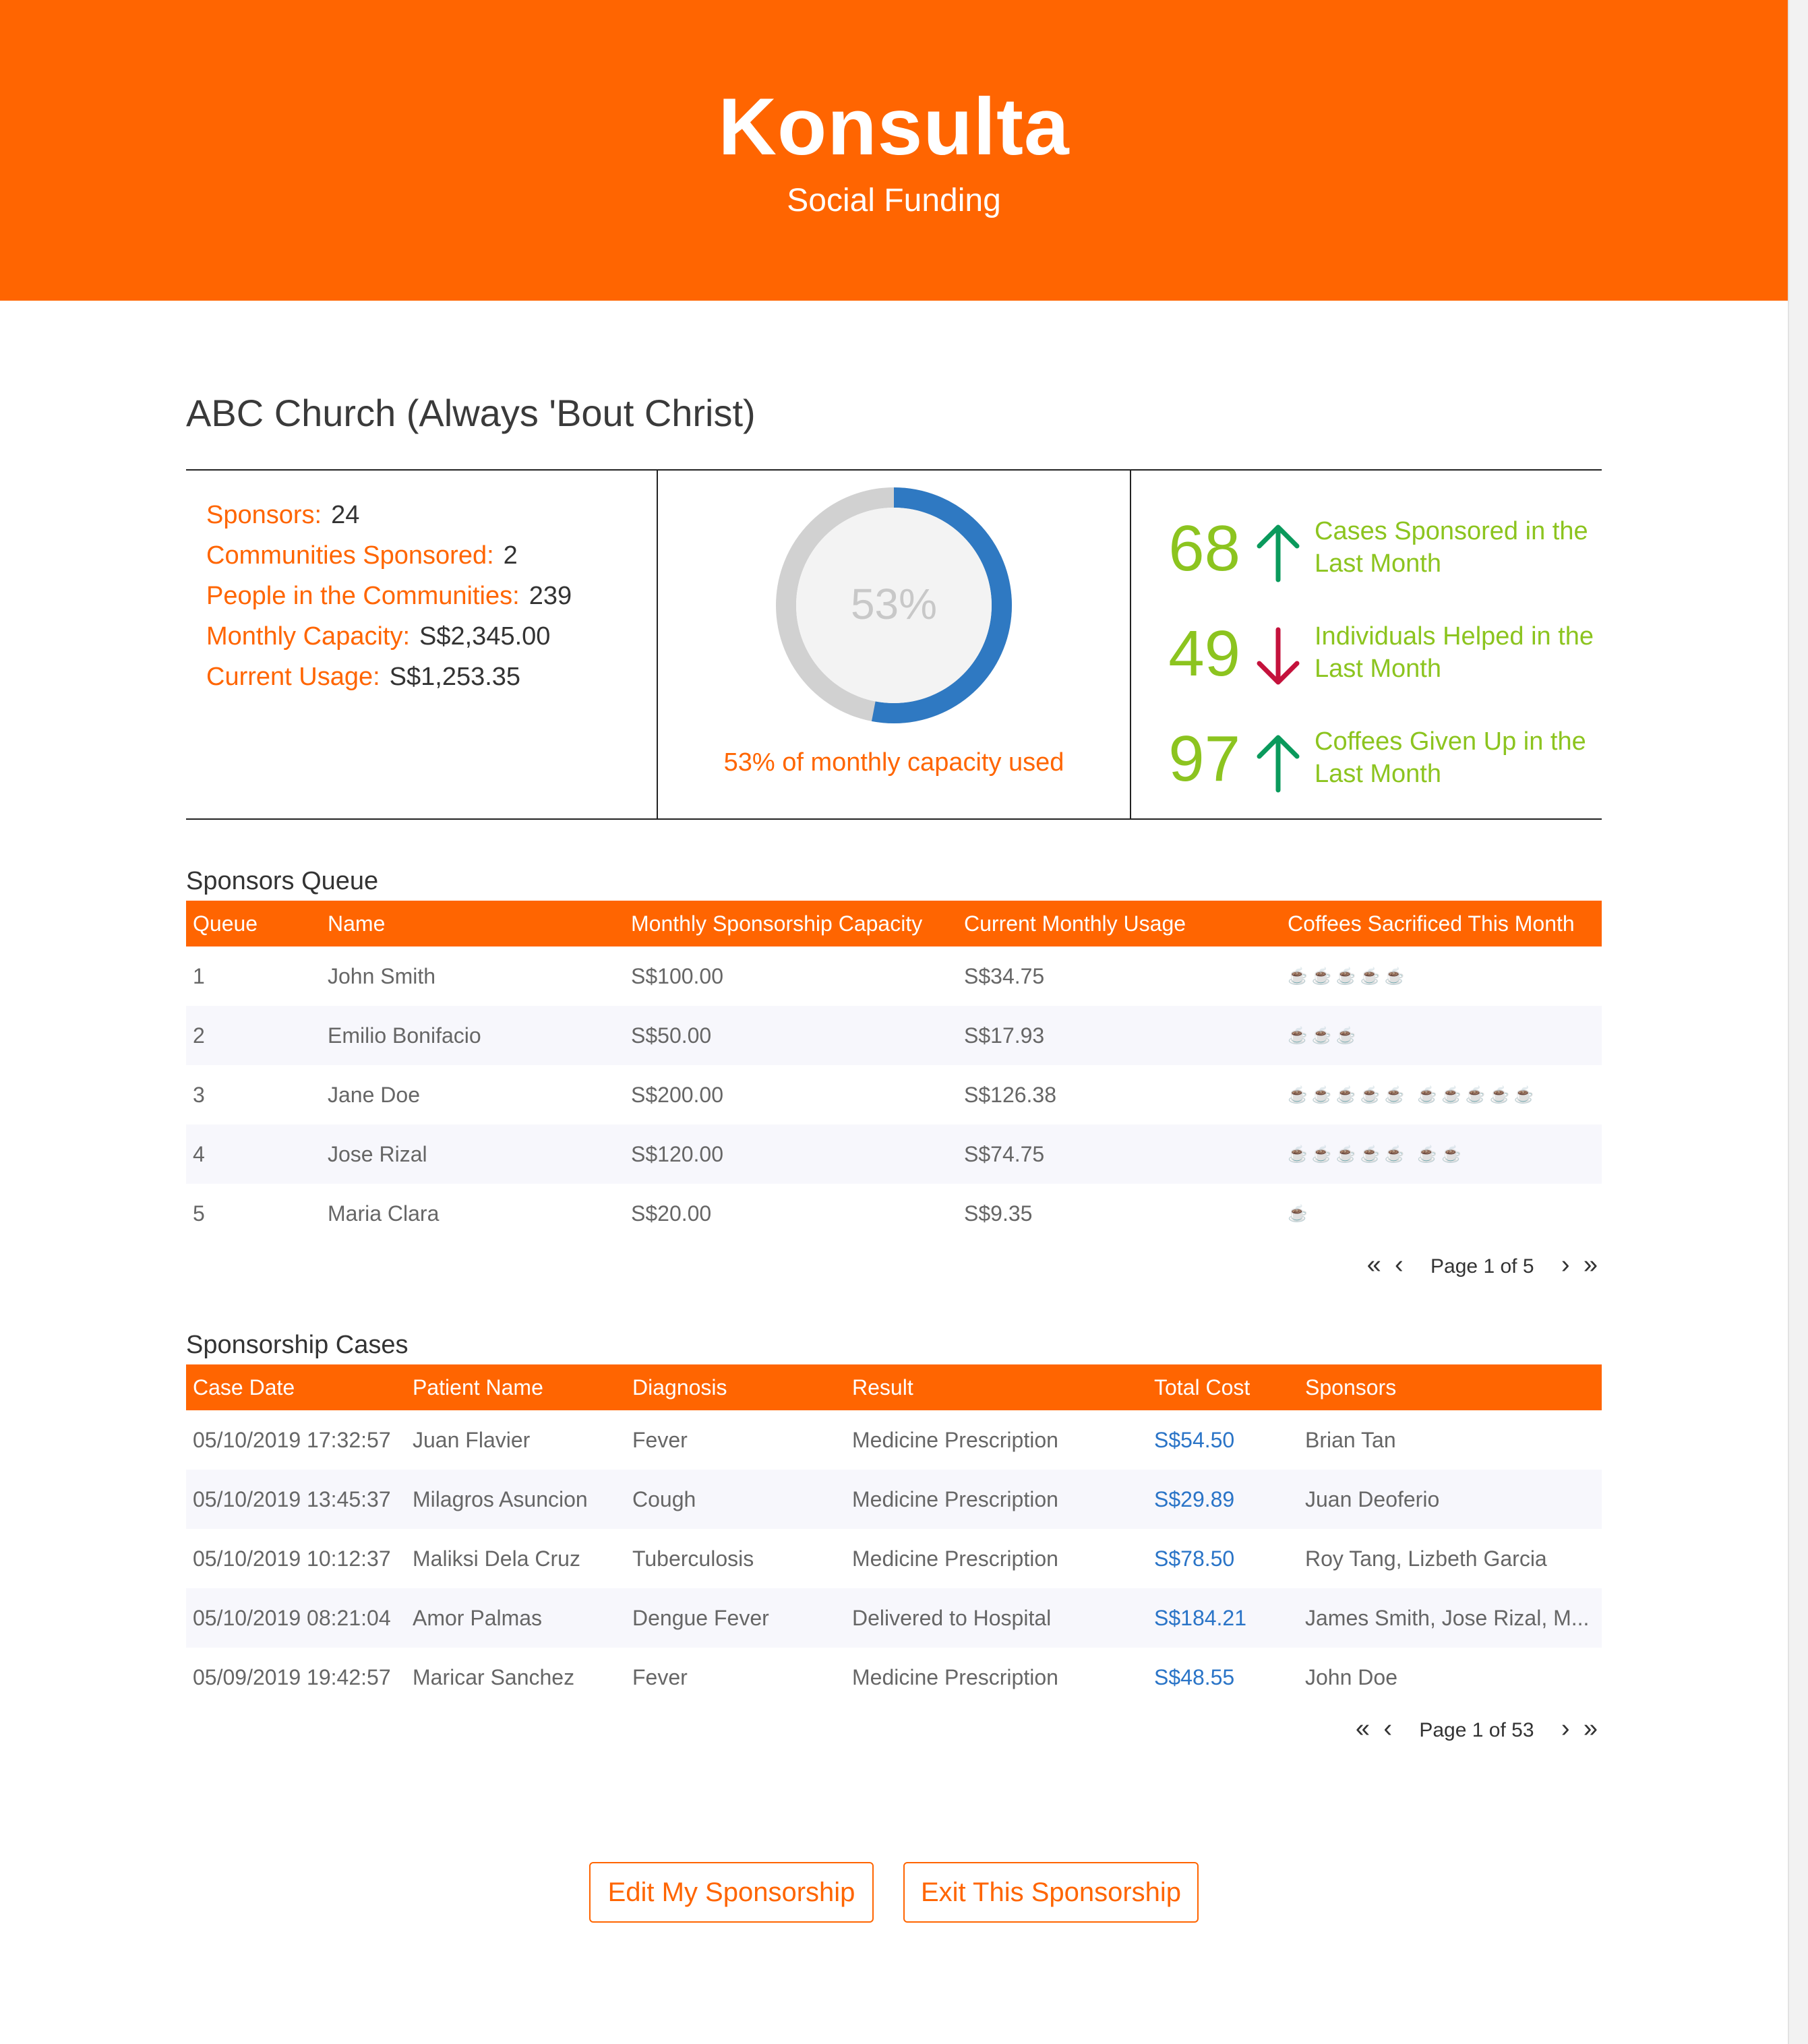 The image size is (1808, 2044). Describe the element at coordinates (254, 923) in the screenshot. I see `column-header: Queue` at that location.